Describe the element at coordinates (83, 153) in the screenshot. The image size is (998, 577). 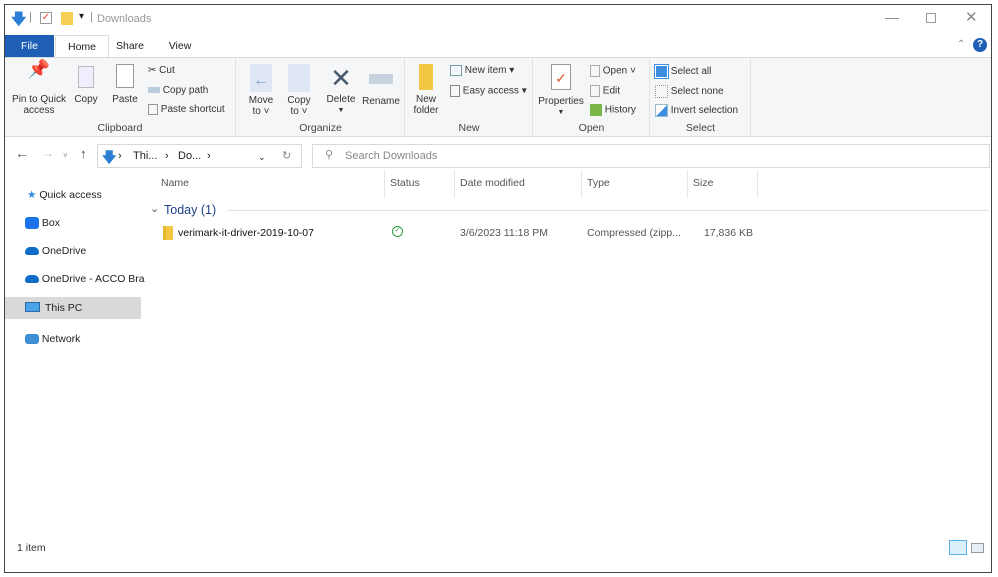
I see `up-button: ↑` at that location.